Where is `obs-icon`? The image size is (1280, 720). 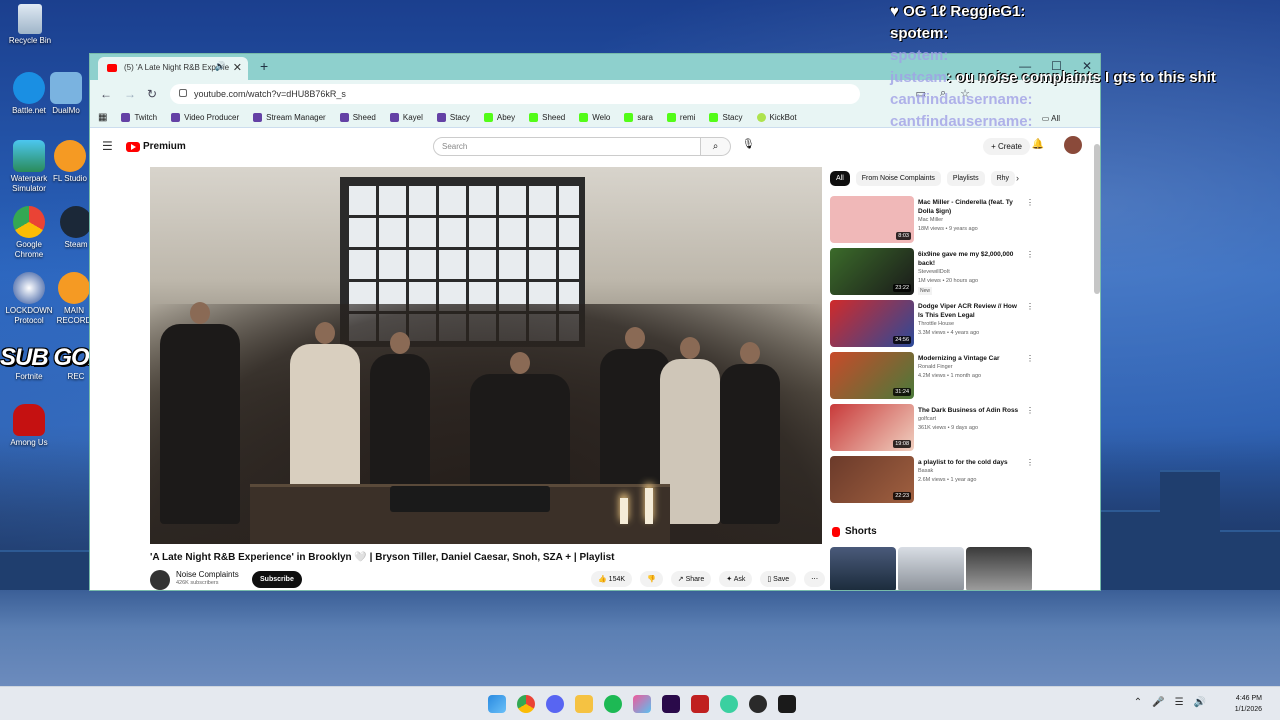 obs-icon is located at coordinates (758, 704).